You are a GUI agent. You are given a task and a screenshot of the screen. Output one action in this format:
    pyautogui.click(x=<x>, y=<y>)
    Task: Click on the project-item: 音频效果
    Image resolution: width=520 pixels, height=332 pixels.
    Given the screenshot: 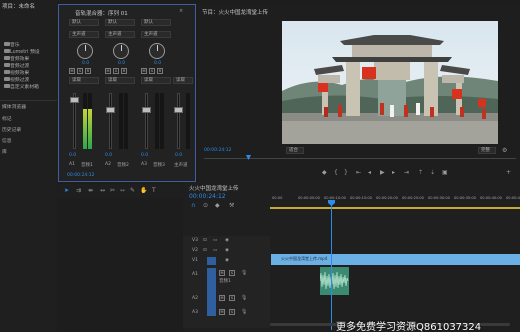 What is the action you would take?
    pyautogui.click(x=19, y=58)
    